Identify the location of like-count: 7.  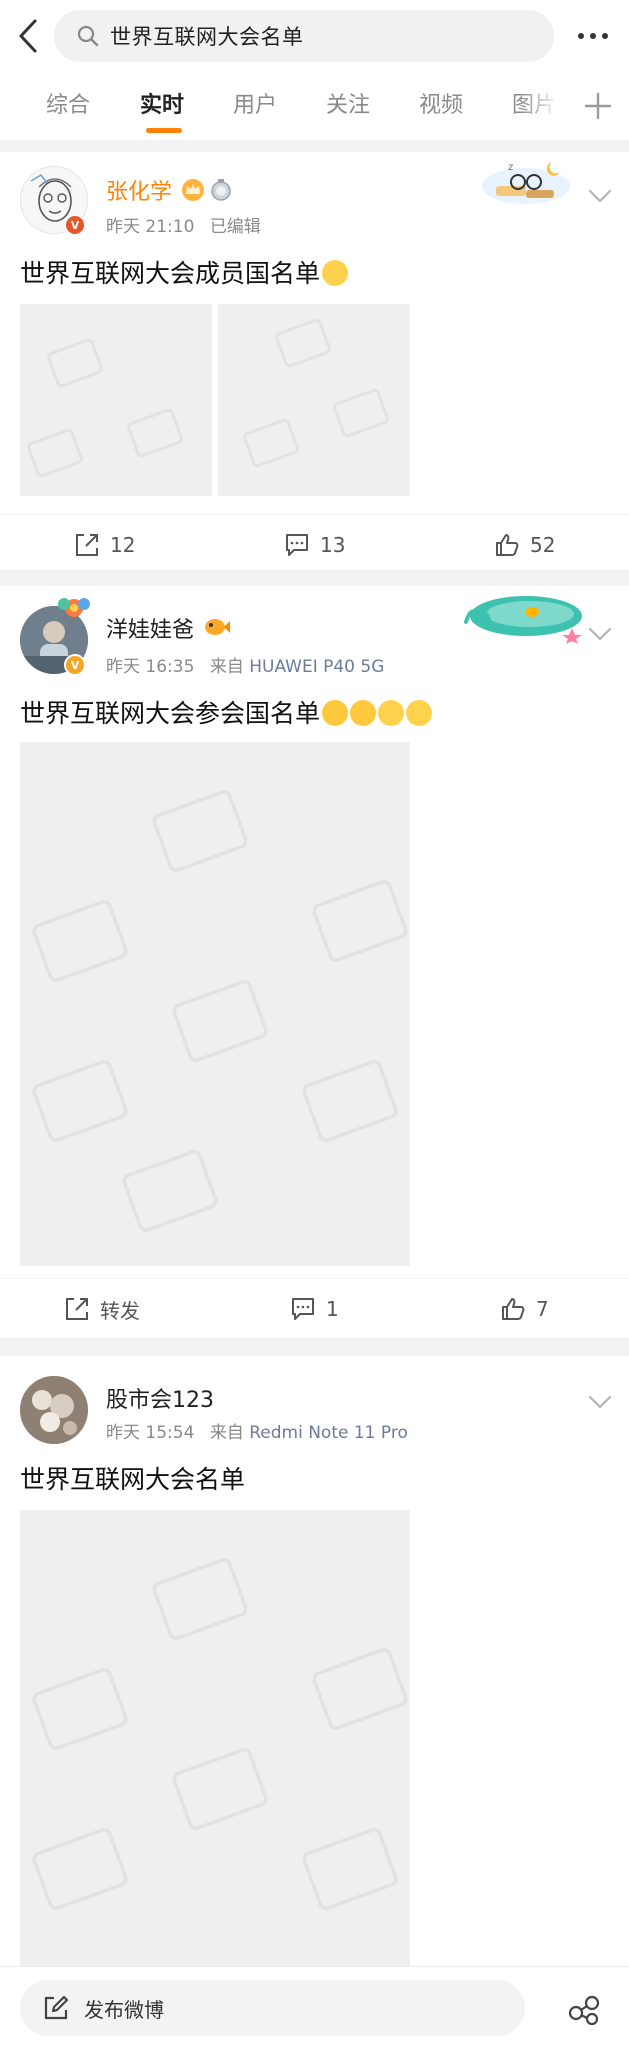
(542, 1309).